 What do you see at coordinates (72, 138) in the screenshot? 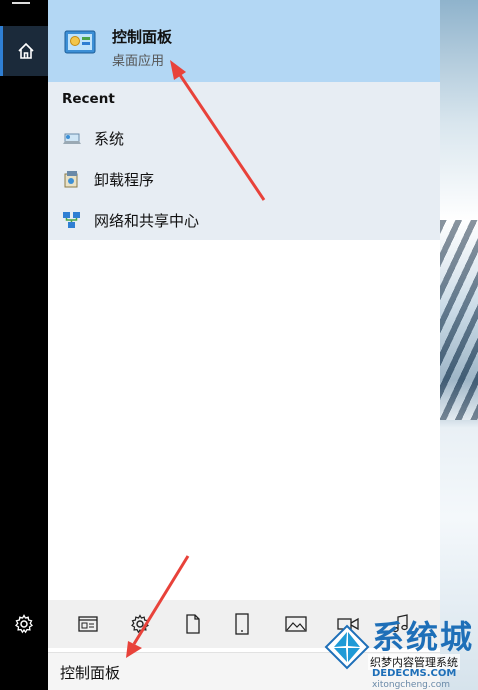
I see `system-icon` at bounding box center [72, 138].